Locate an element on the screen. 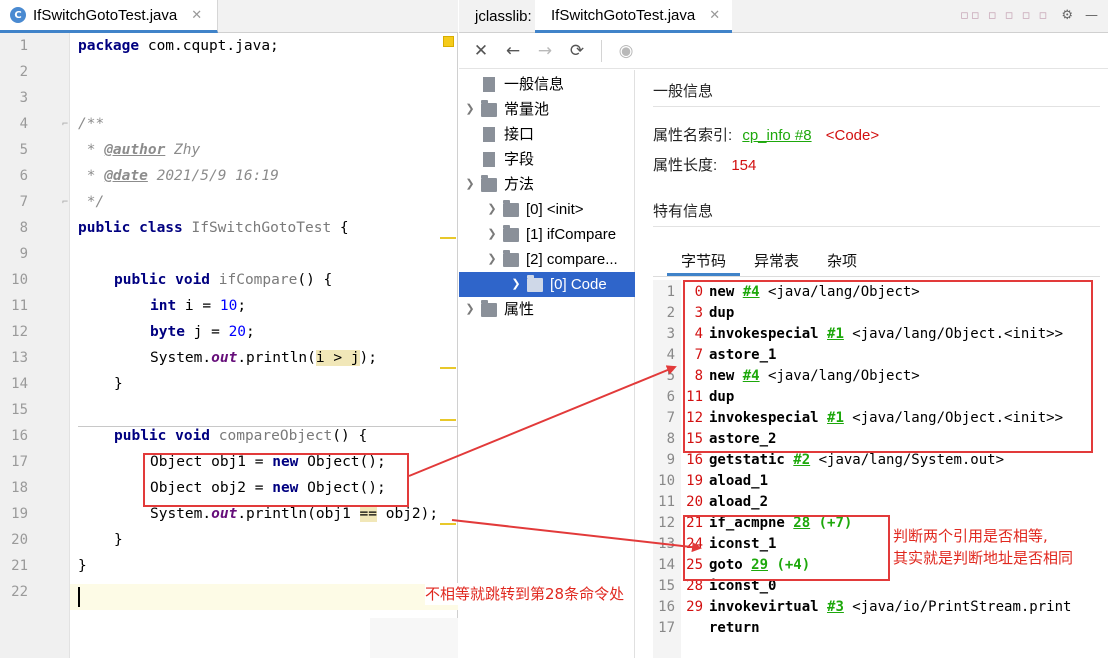 This screenshot has height=658, width=1108. bytecode-row: 10 19 aload_1 is located at coordinates (710, 481).